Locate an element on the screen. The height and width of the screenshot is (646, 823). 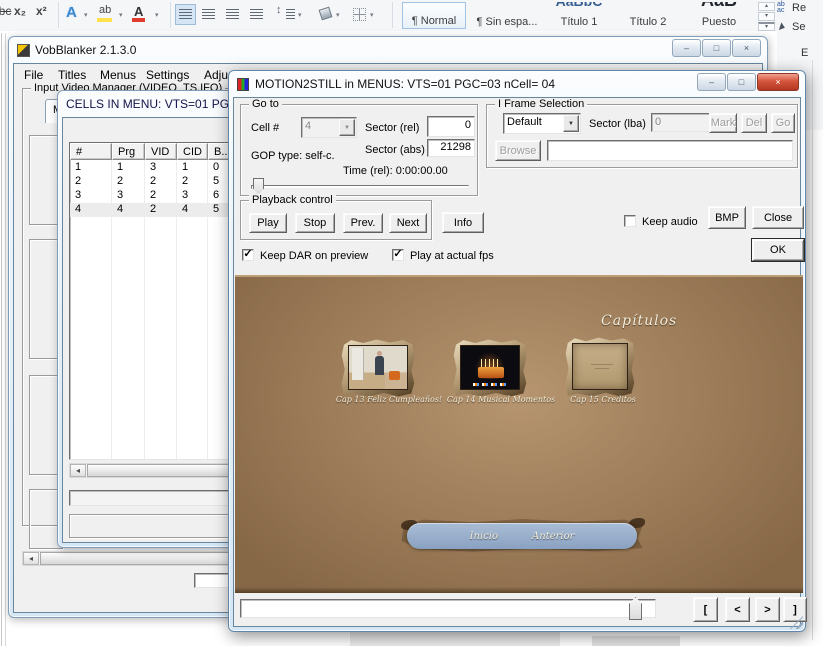
style-normal: ¶ Normal is located at coordinates (434, 15).